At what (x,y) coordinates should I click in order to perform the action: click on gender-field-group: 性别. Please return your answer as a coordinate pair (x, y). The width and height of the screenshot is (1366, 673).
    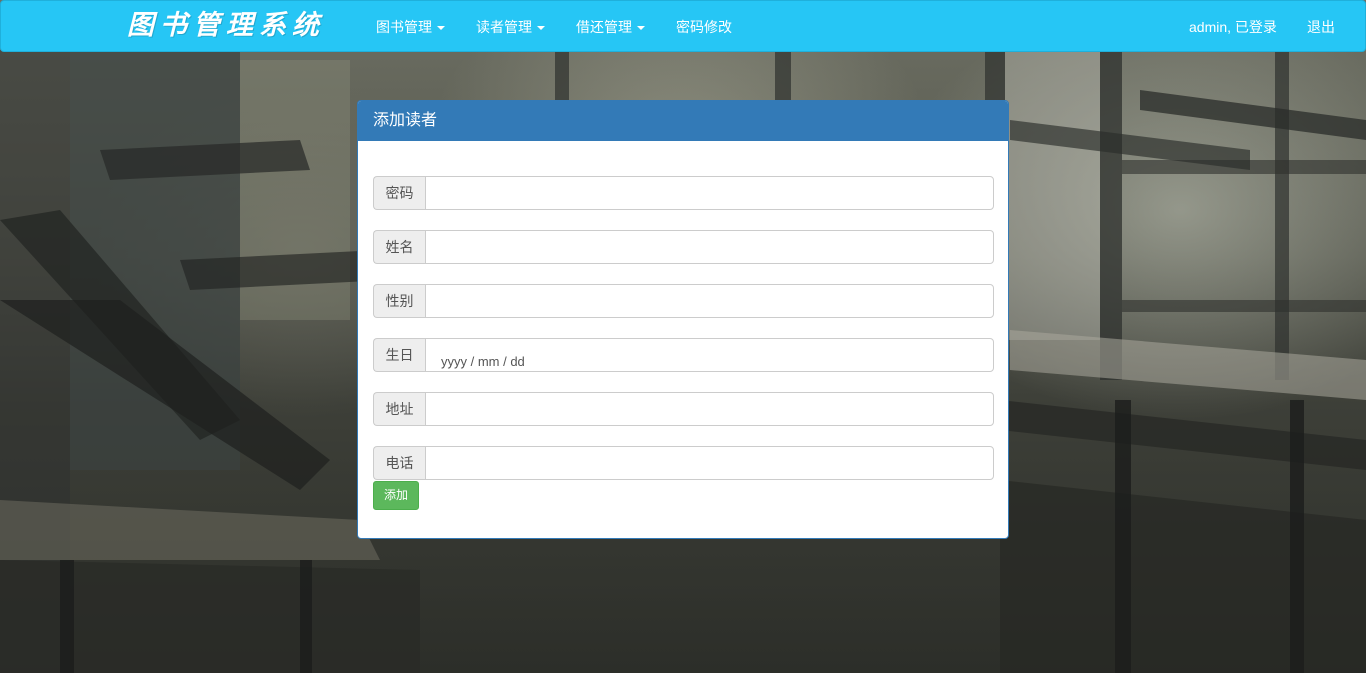
    Looking at the image, I should click on (683, 301).